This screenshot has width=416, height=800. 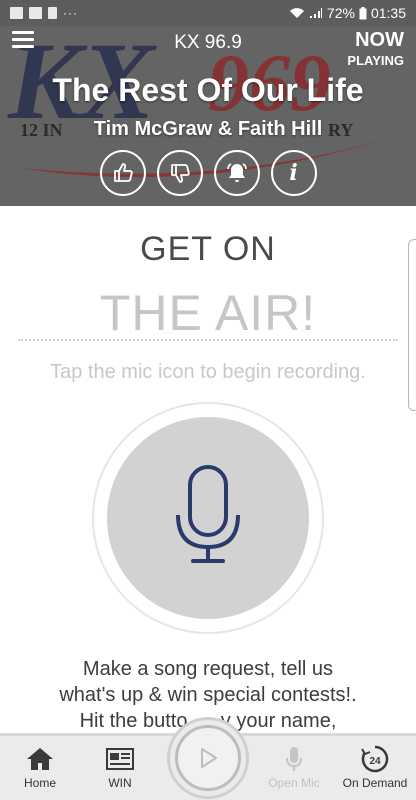 What do you see at coordinates (208, 249) in the screenshot?
I see `page-title-line1: GET ON` at bounding box center [208, 249].